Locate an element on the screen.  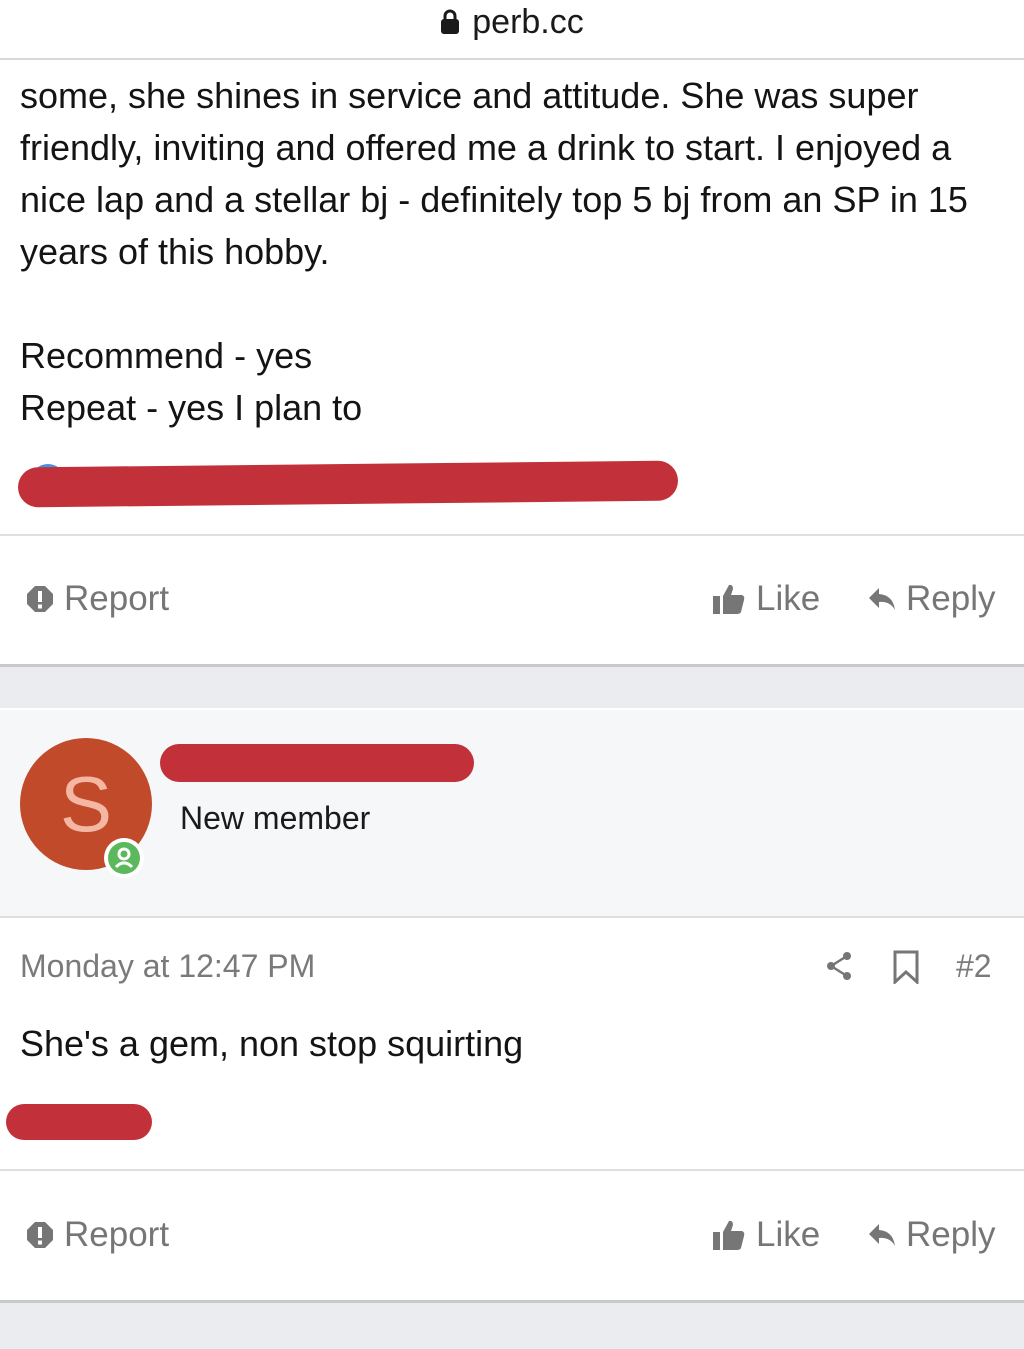
share-icon is located at coordinates (839, 966).